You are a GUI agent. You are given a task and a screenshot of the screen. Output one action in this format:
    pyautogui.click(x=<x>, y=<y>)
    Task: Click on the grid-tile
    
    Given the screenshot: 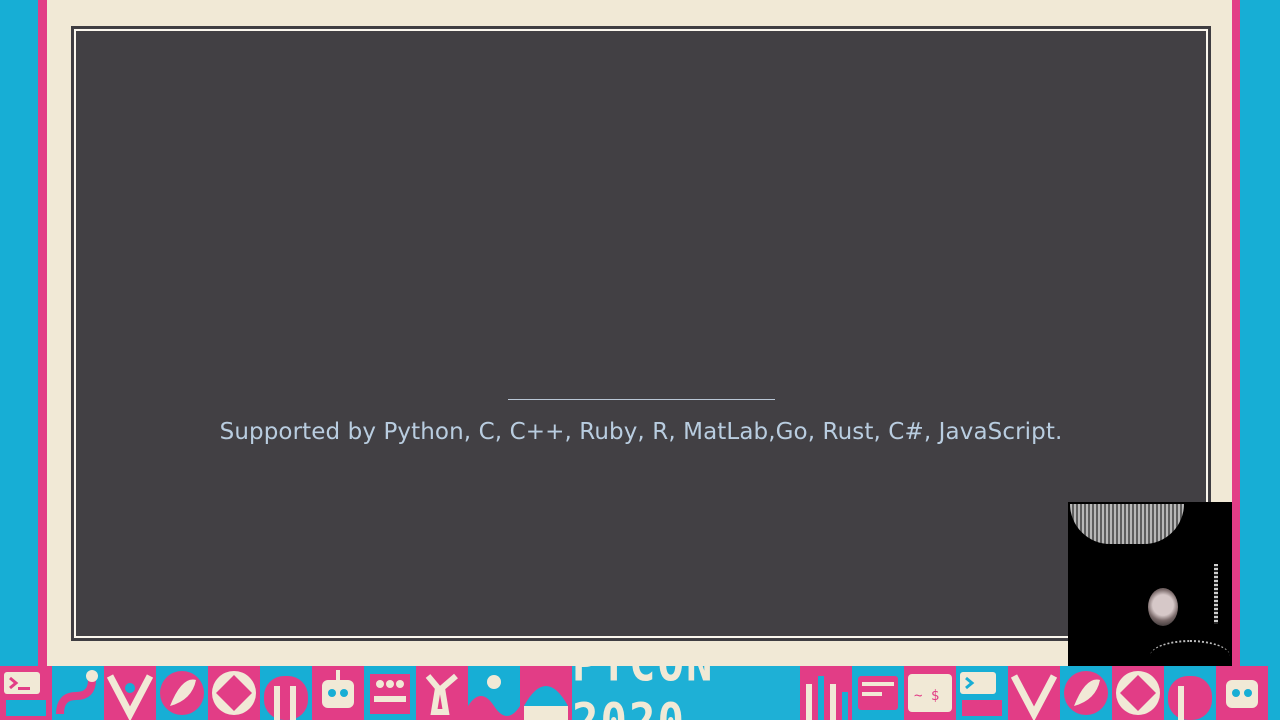 What is the action you would take?
    pyautogui.click(x=390, y=693)
    